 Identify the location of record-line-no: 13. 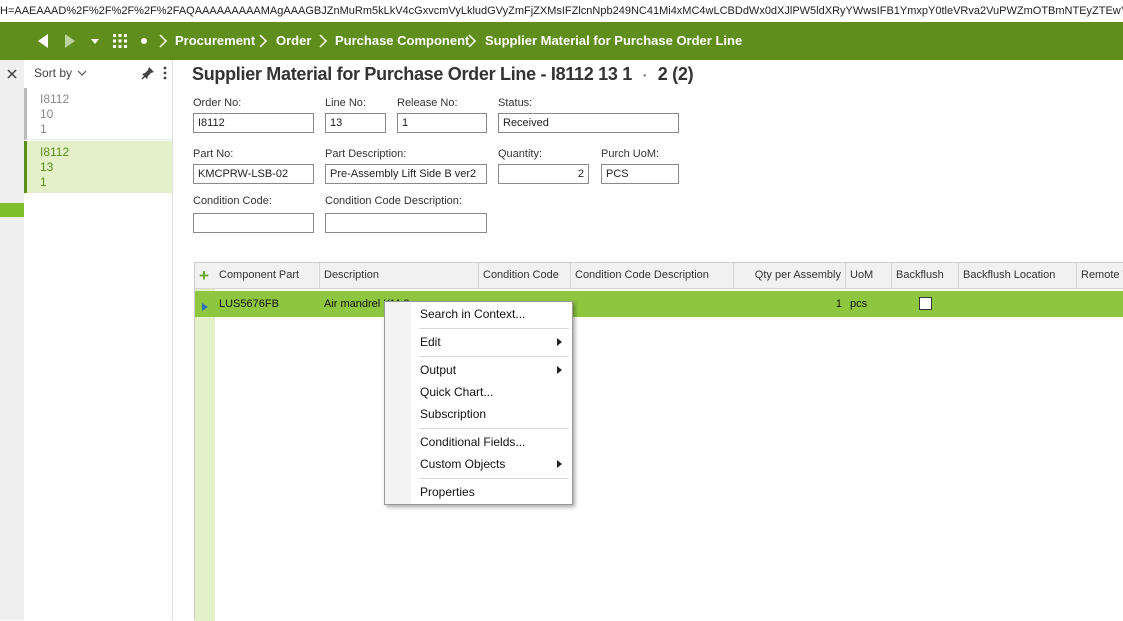
(47, 167).